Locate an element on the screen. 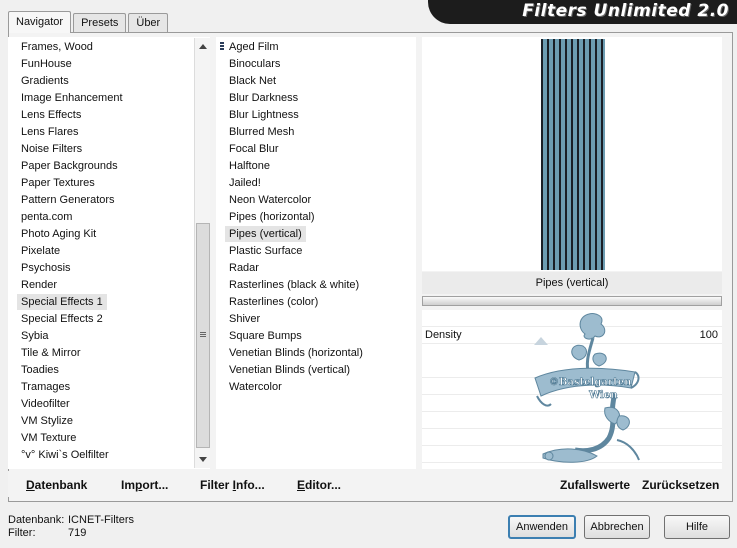  category-item: Paper Textures is located at coordinates (58, 183).